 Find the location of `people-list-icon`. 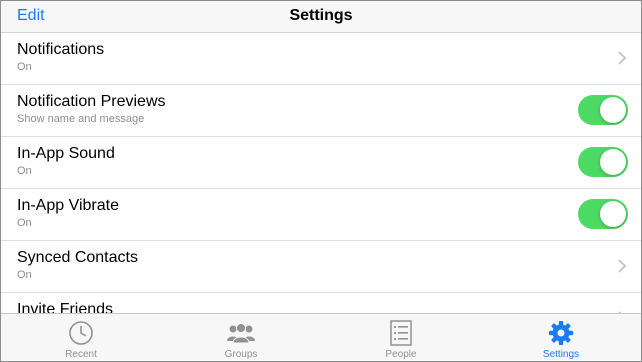

people-list-icon is located at coordinates (401, 333).